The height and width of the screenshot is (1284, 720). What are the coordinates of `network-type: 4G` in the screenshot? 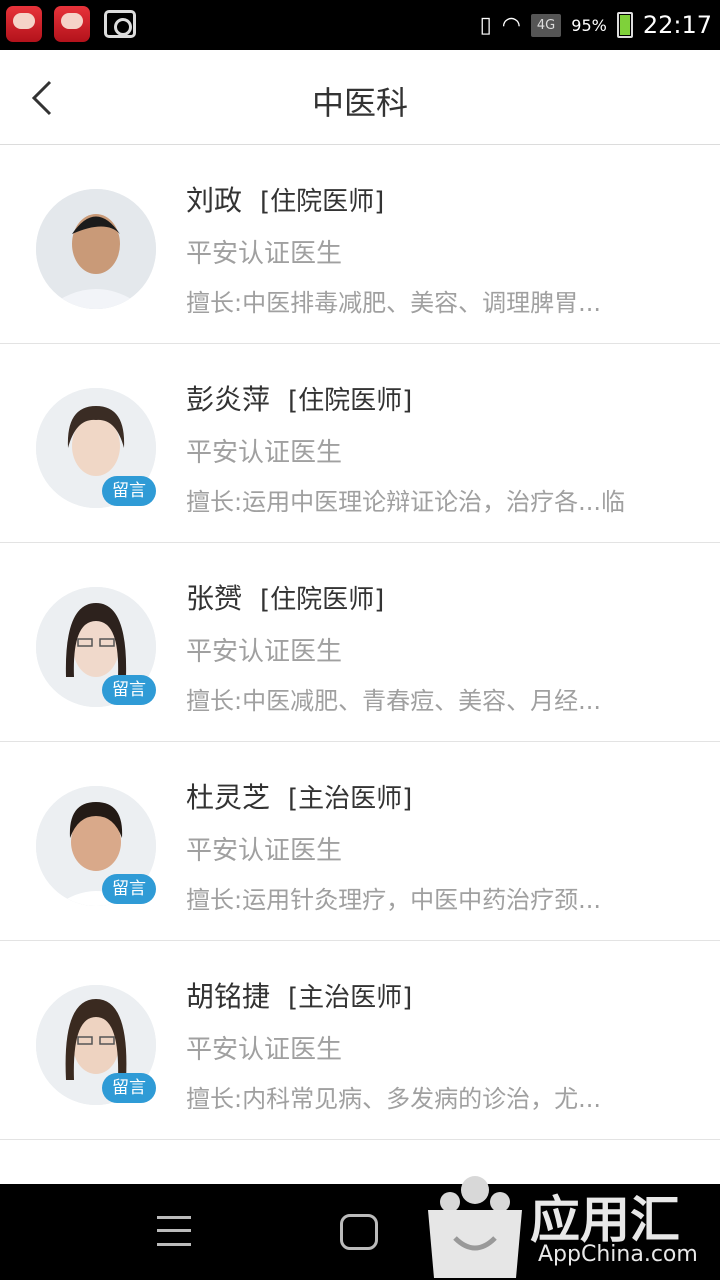 It's located at (546, 25).